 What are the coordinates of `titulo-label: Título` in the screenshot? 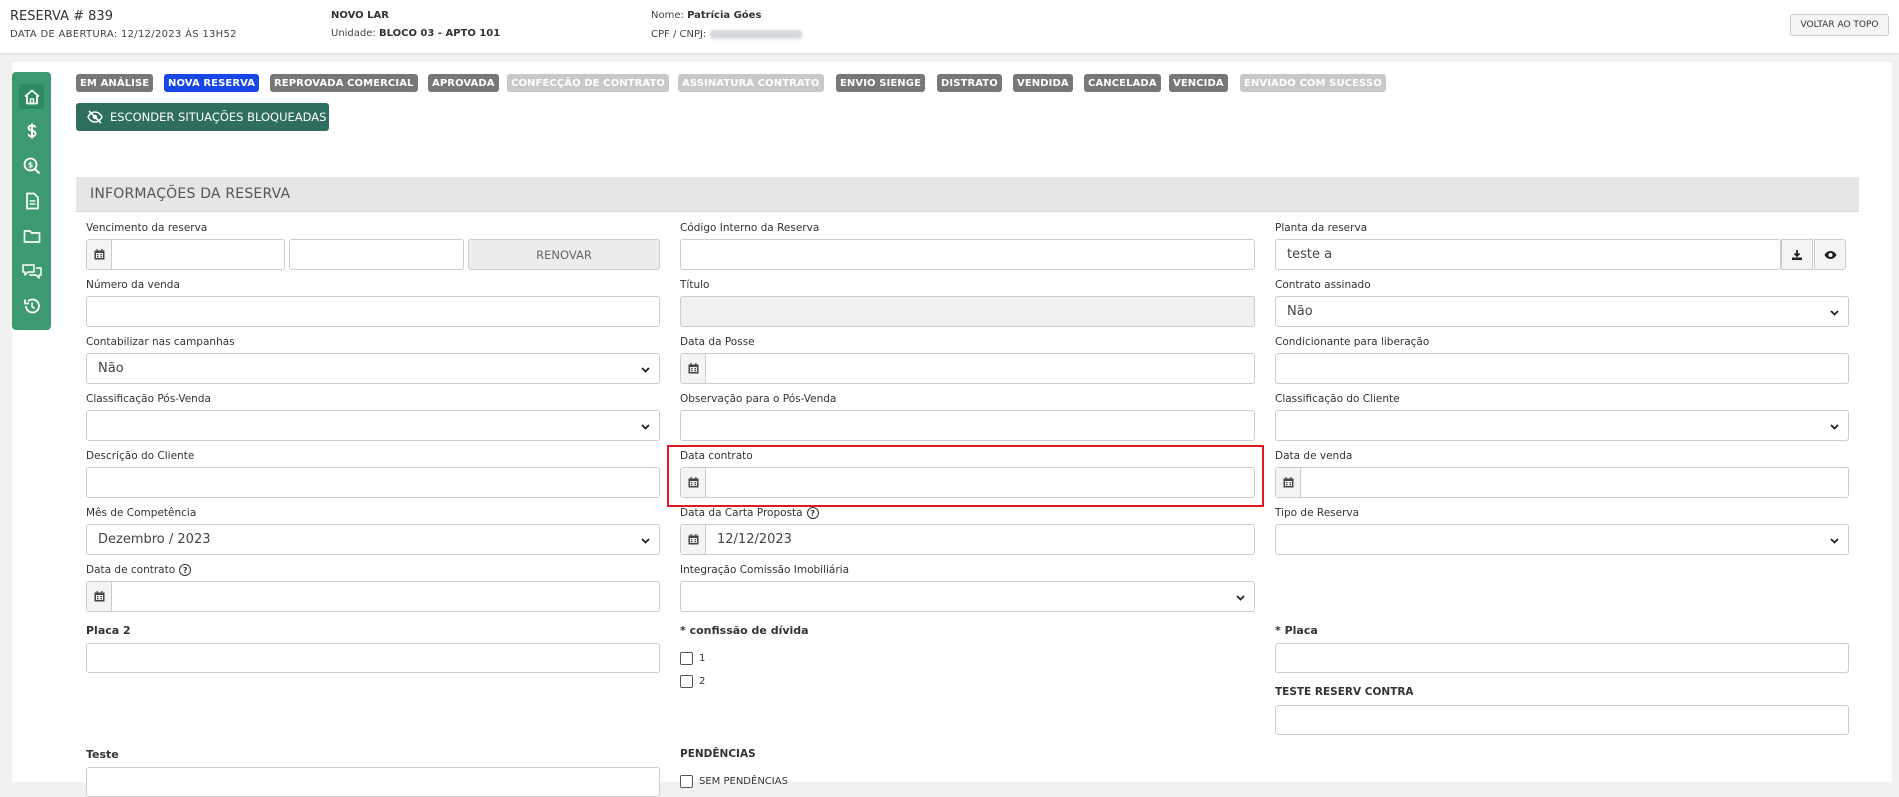 It's located at (695, 285).